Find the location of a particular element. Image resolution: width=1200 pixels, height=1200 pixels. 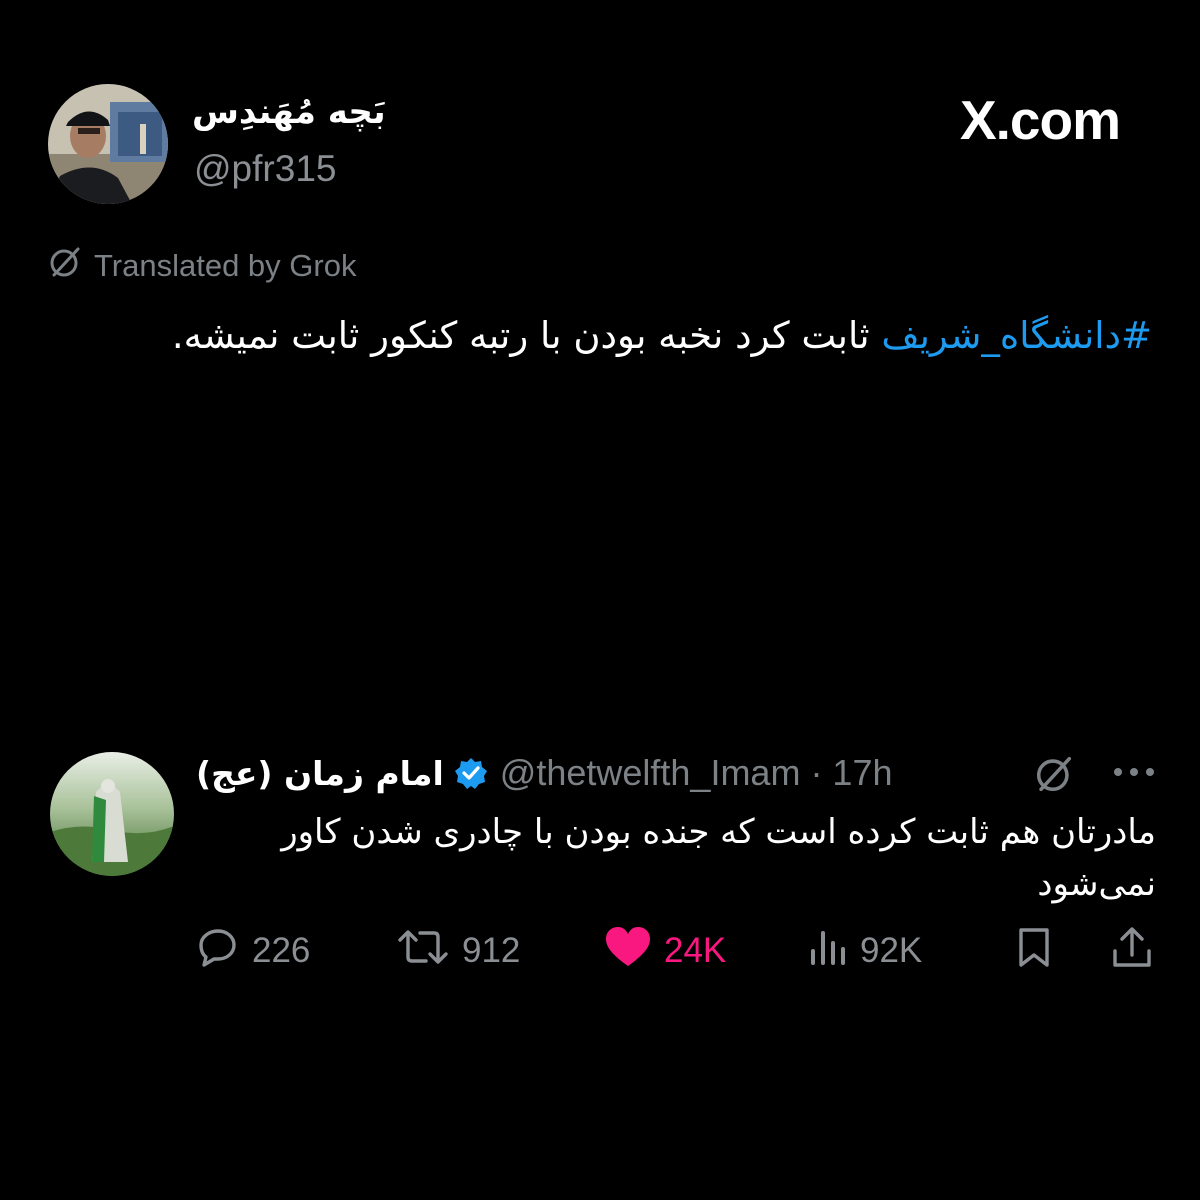

reply-icon is located at coordinates (218, 951).